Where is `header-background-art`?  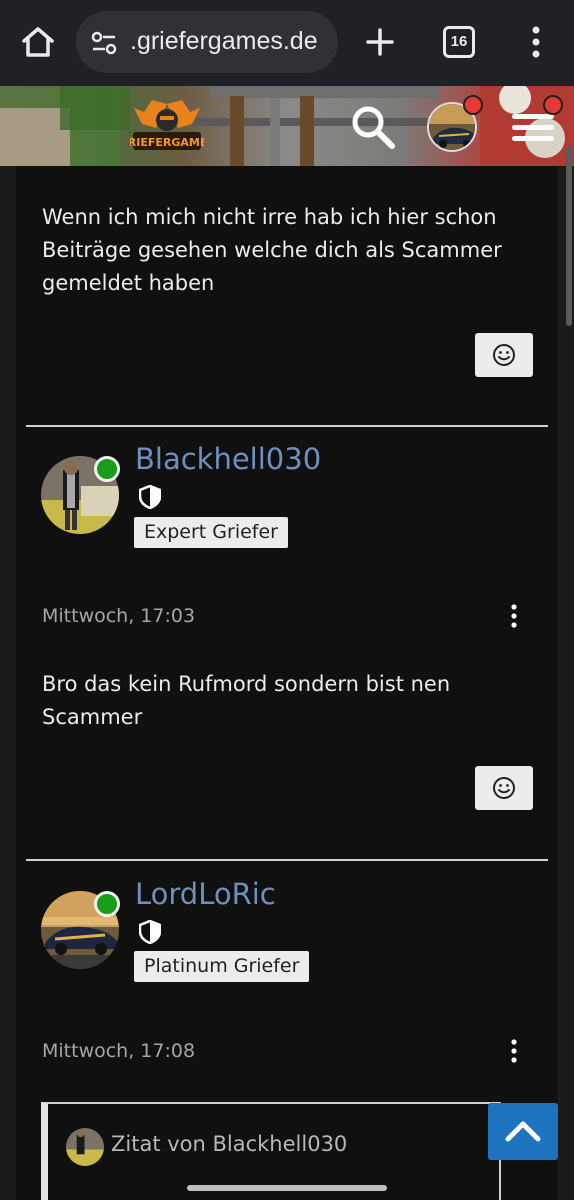
header-background-art is located at coordinates (287, 126).